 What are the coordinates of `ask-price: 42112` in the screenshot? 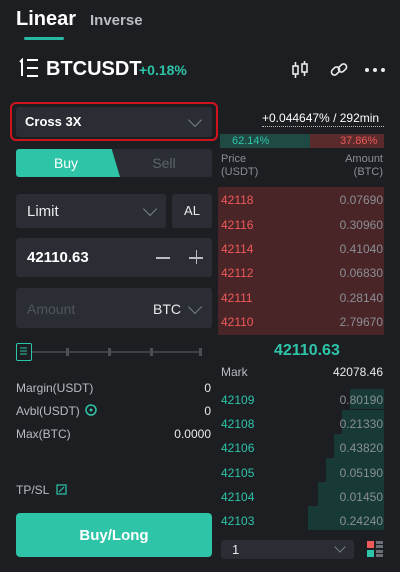 It's located at (237, 273).